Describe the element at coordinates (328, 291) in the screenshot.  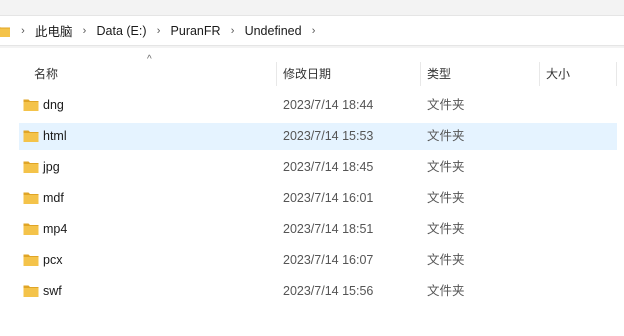
I see `file-modified-date: 2023/7/14 15:56` at that location.